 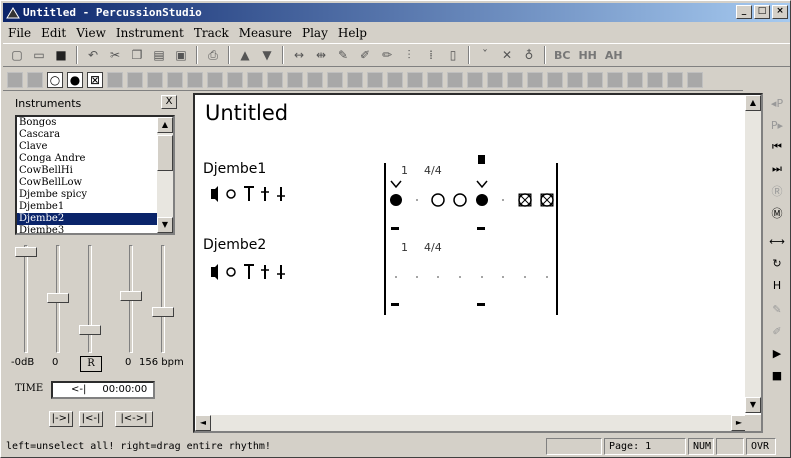 I want to click on scroll-thumb, so click(x=165, y=153).